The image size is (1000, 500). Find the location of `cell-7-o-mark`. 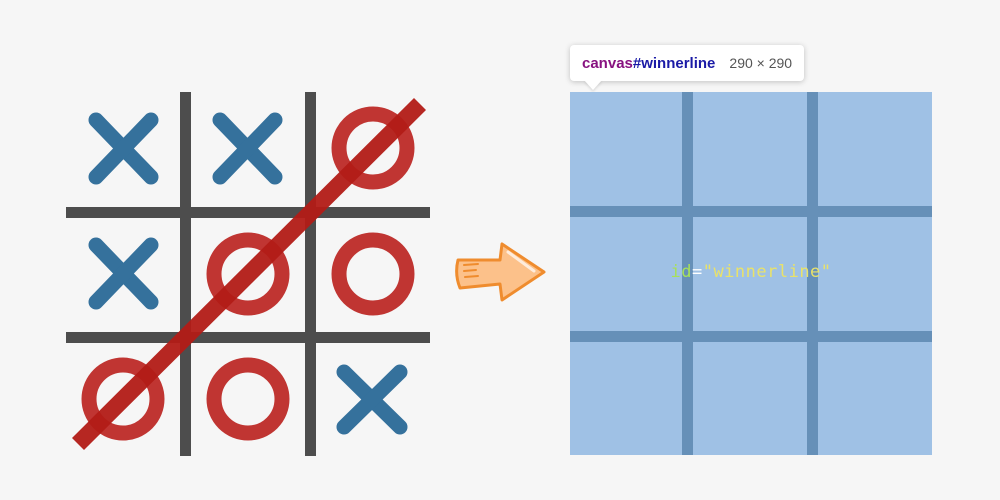

cell-7-o-mark is located at coordinates (248, 399).